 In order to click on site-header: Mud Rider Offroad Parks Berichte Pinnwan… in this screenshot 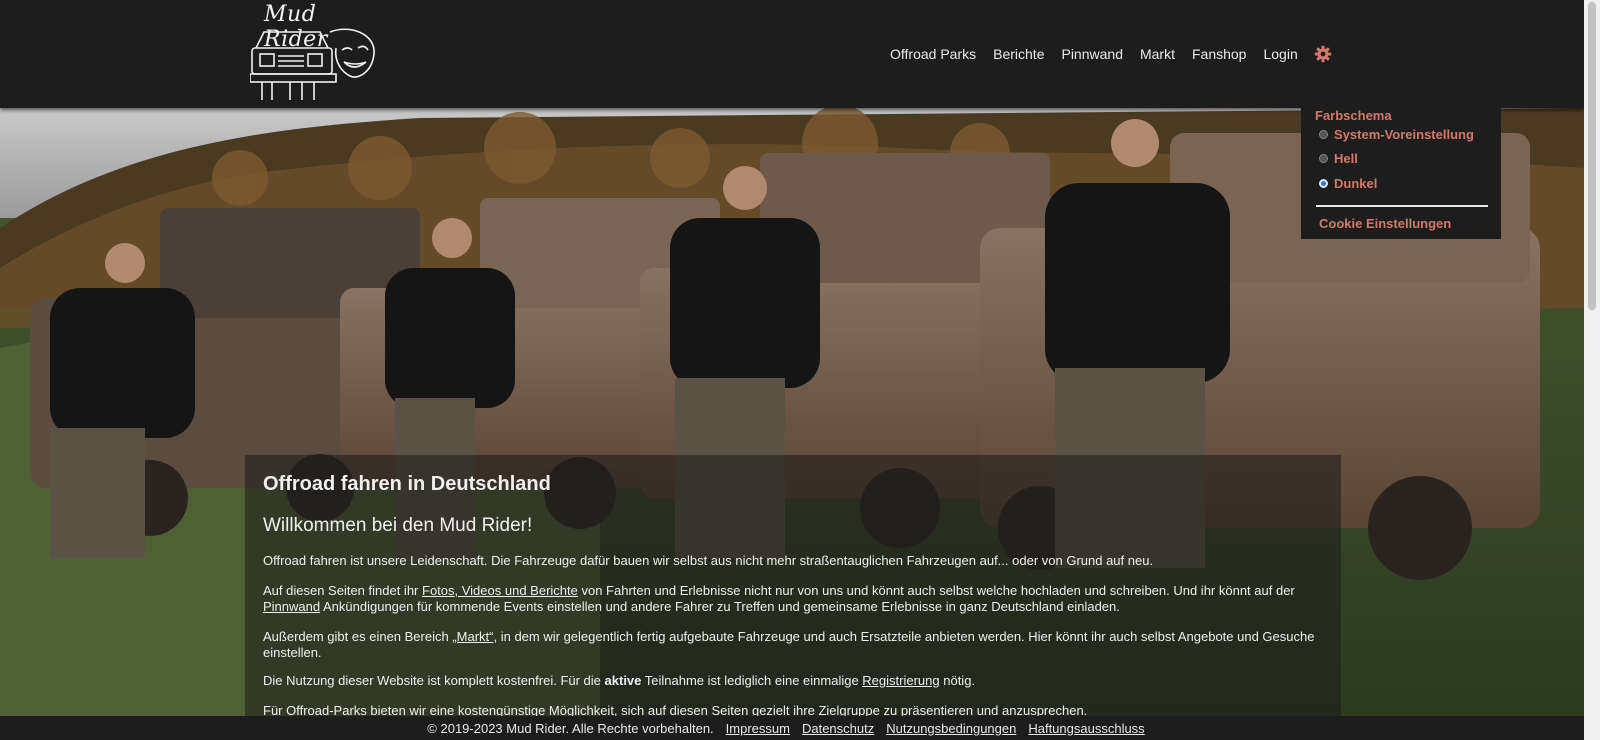, I will do `click(792, 54)`.